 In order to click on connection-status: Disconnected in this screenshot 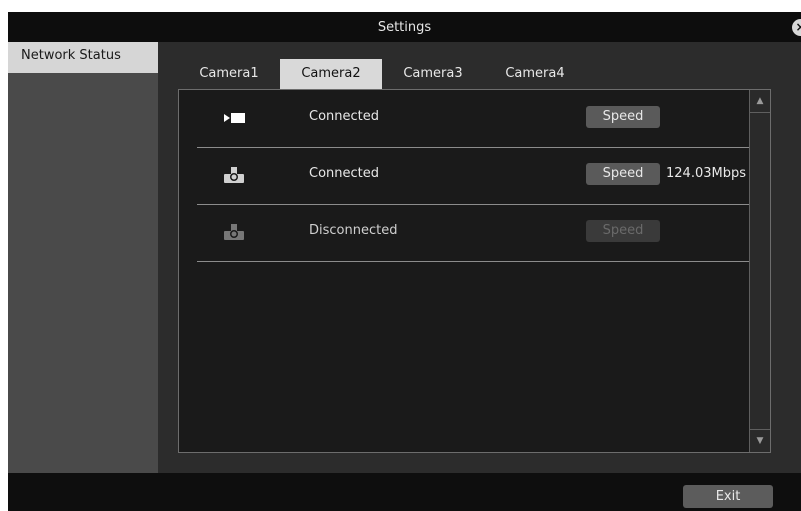, I will do `click(353, 230)`.